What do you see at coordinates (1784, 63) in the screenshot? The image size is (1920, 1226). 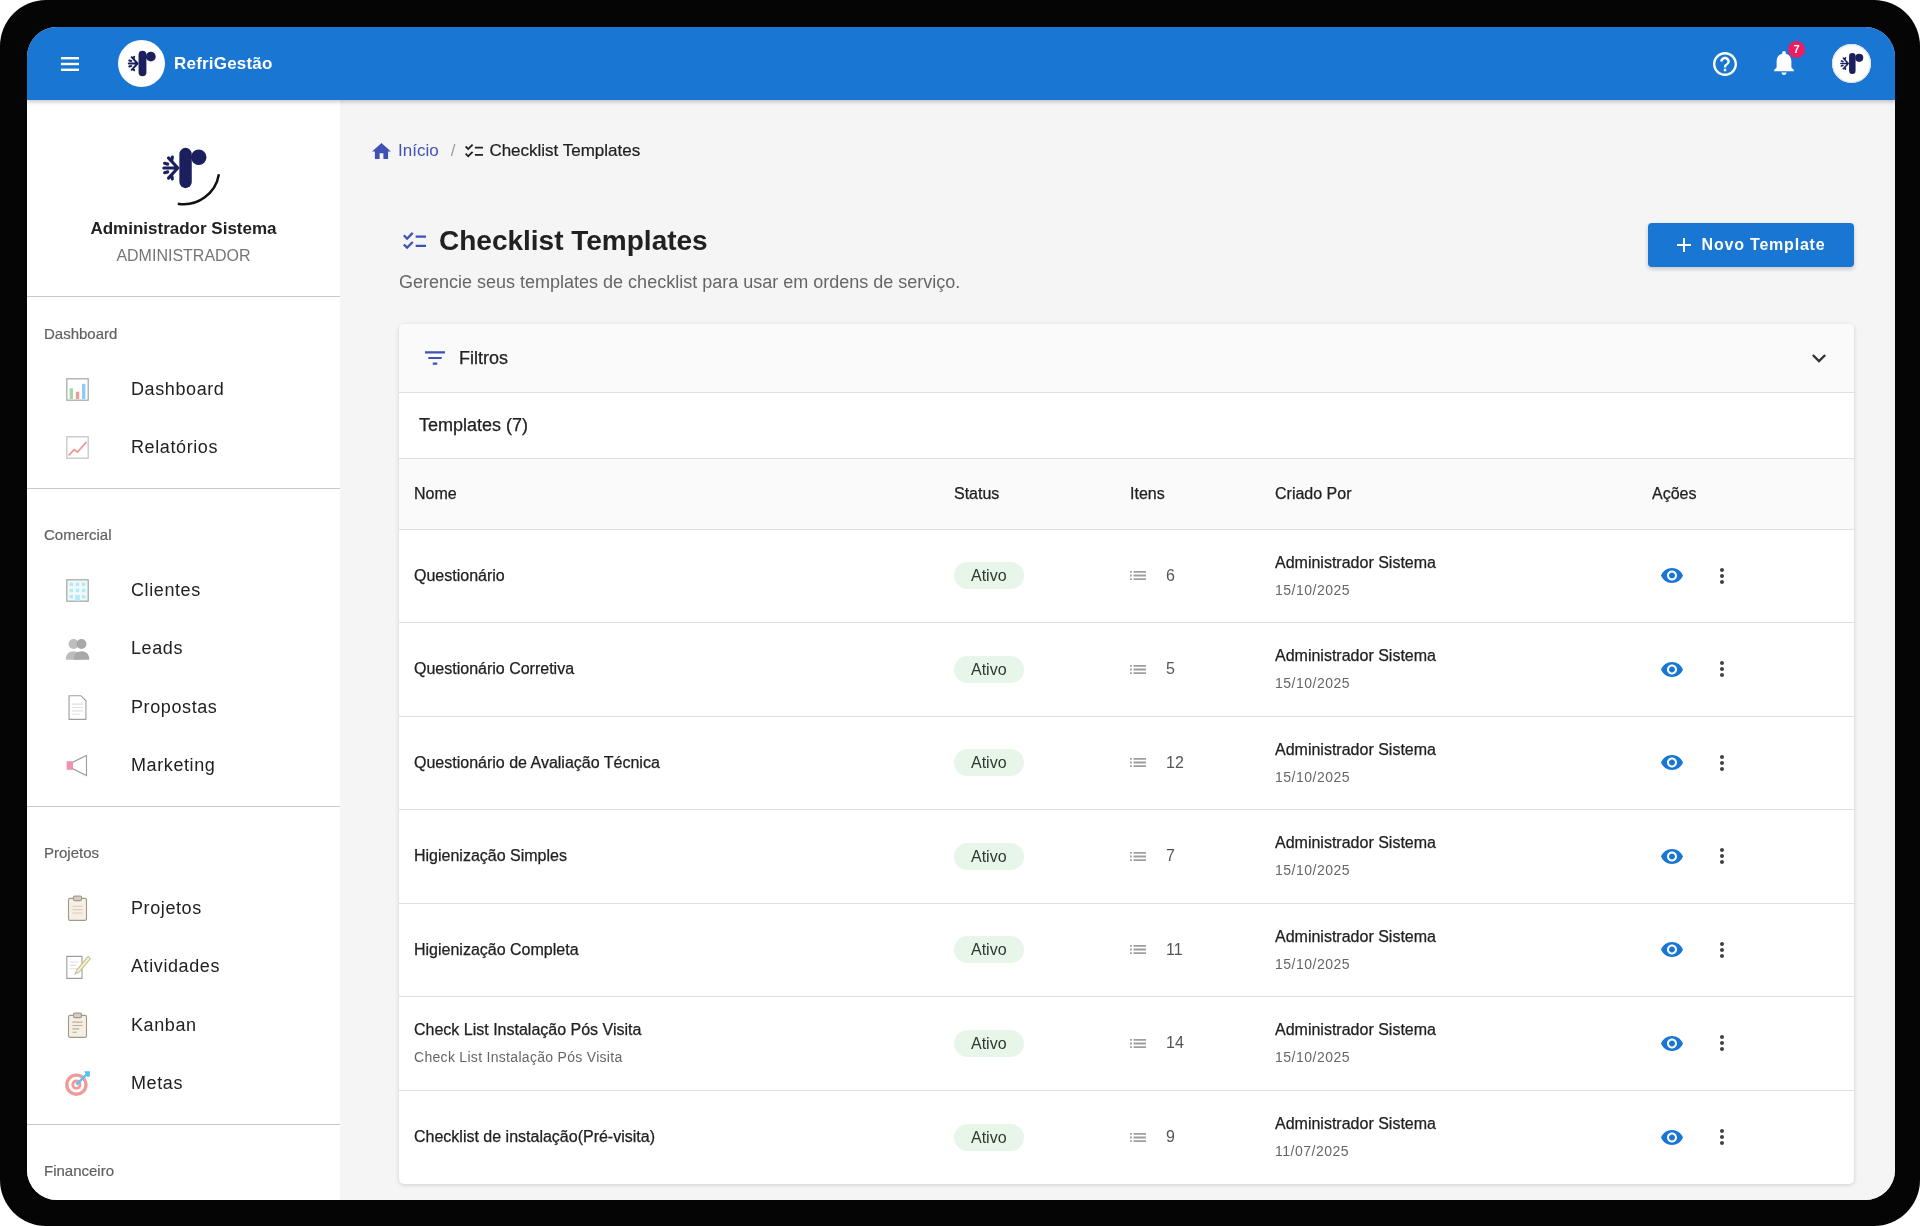 I see `bell-icon` at bounding box center [1784, 63].